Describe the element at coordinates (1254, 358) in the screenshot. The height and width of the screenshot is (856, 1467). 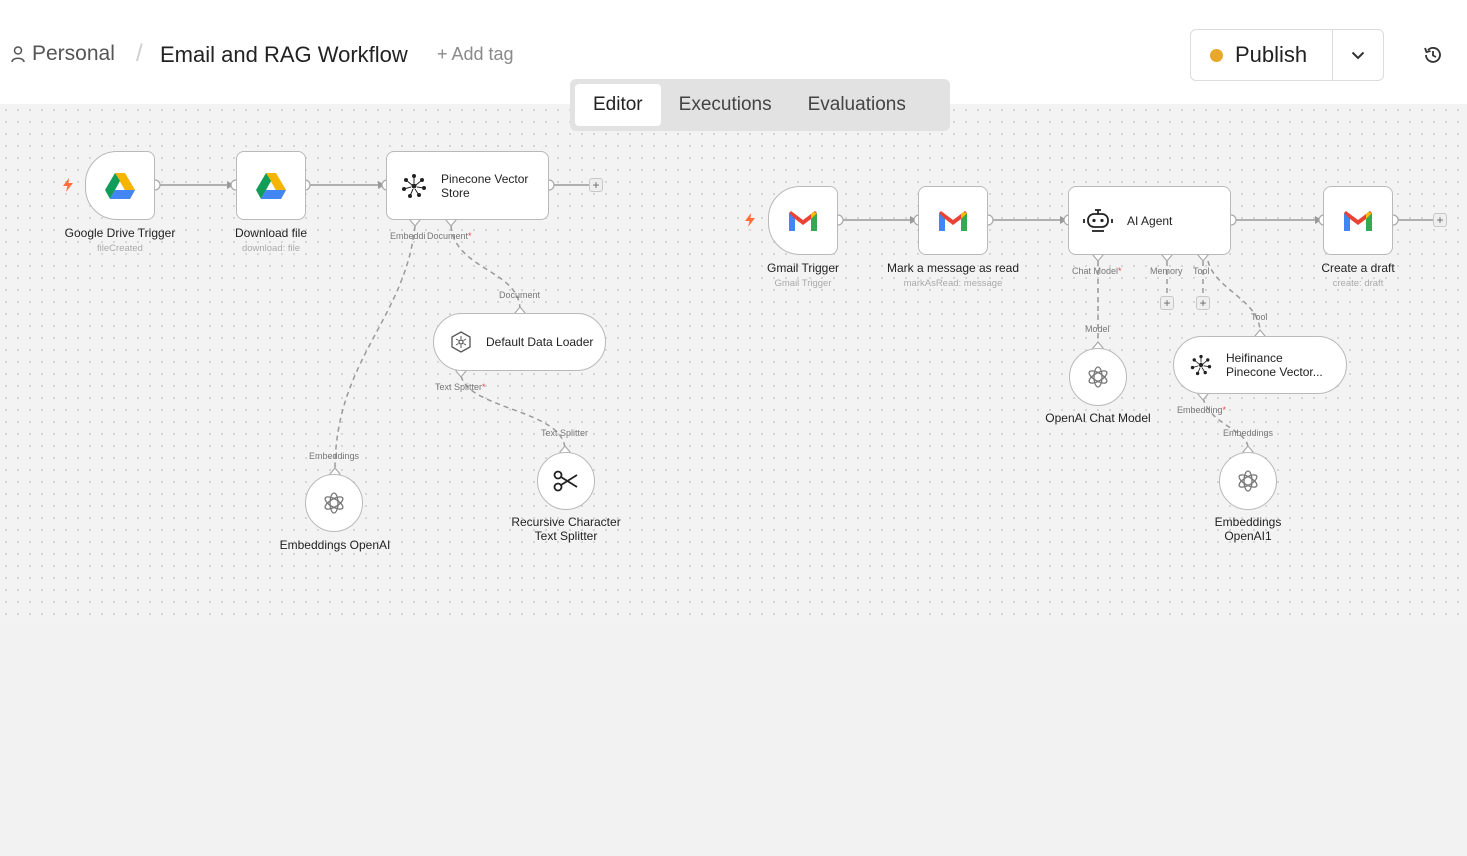
I see `node-heifinance-title-line1: Heifinance` at that location.